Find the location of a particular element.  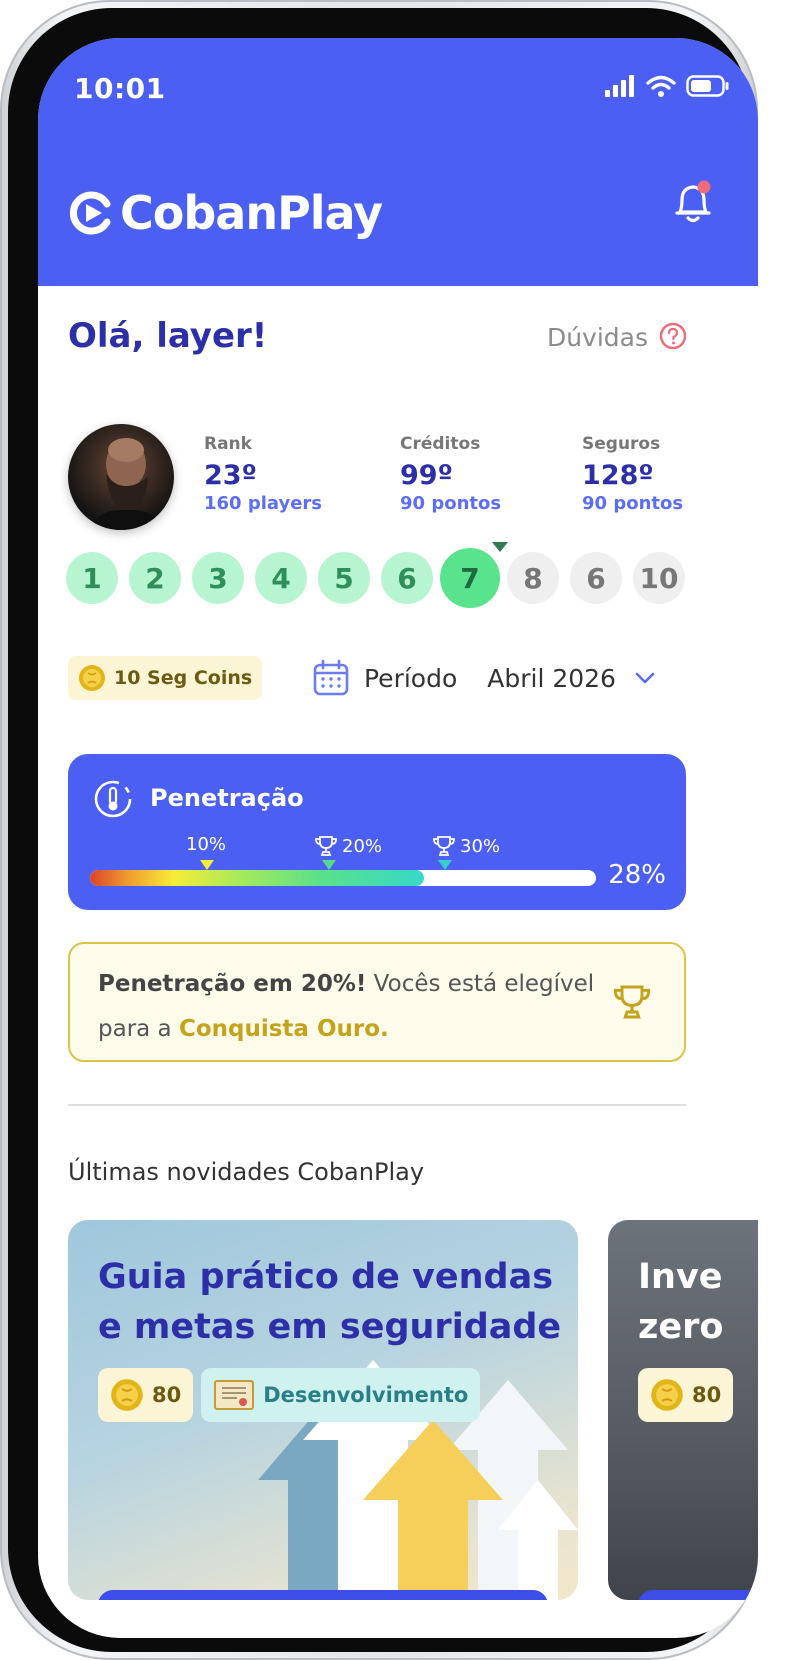

coins-label: 10 Seg Coins is located at coordinates (183, 678).